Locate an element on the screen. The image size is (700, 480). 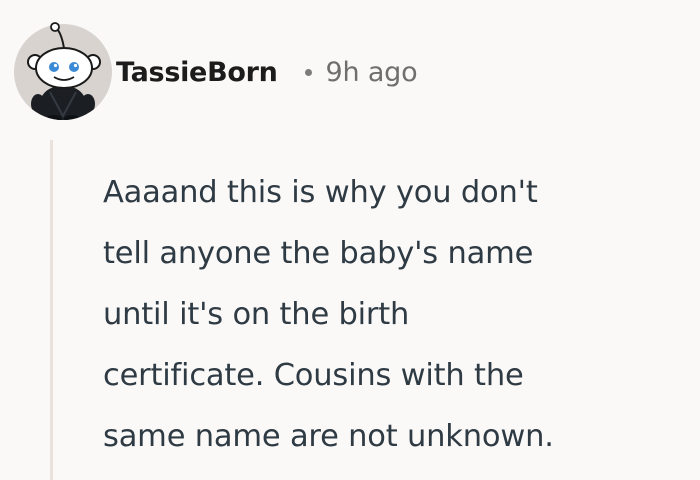
thread-collapse-line is located at coordinates (51, 310).